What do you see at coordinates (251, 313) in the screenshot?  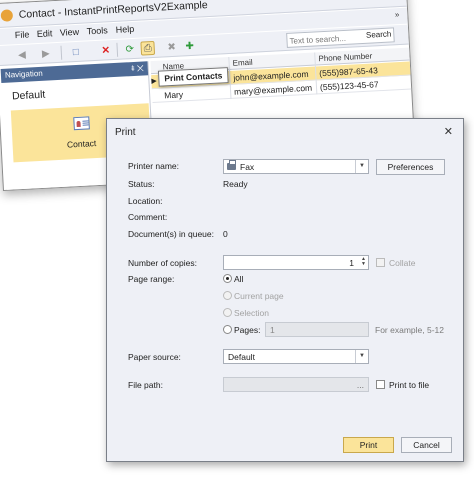 I see `range-selection-label: Selection` at bounding box center [251, 313].